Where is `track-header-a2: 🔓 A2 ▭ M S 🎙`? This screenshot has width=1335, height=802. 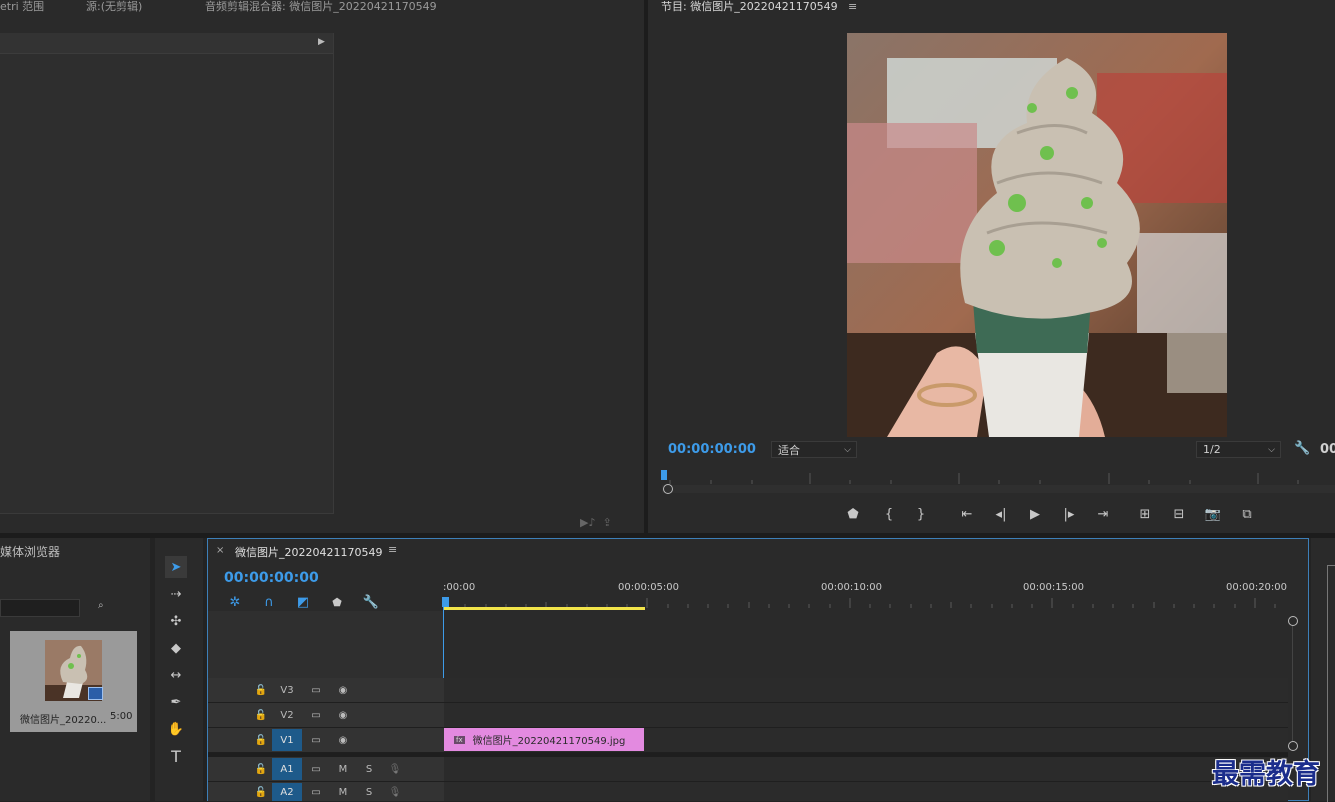
track-header-a2: 🔓 A2 ▭ M S 🎙 is located at coordinates (329, 792).